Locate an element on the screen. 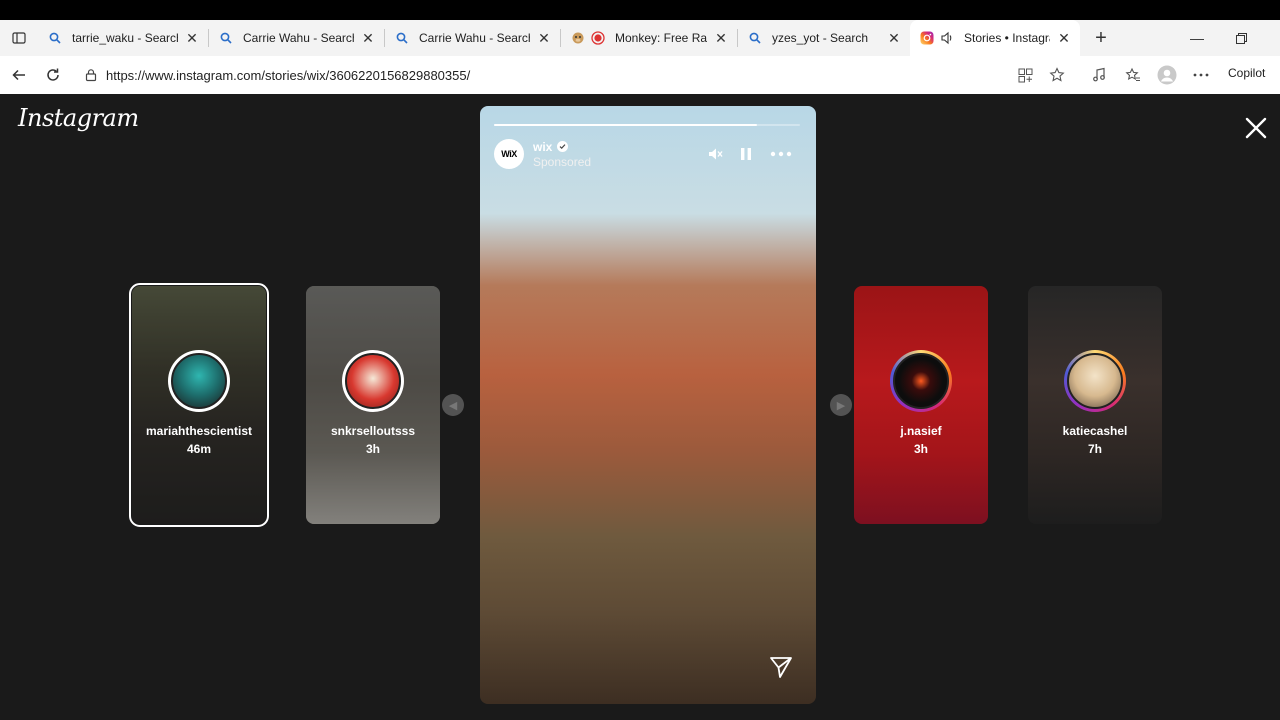 The image size is (1280, 720). story-username: j.nasief is located at coordinates (921, 431).